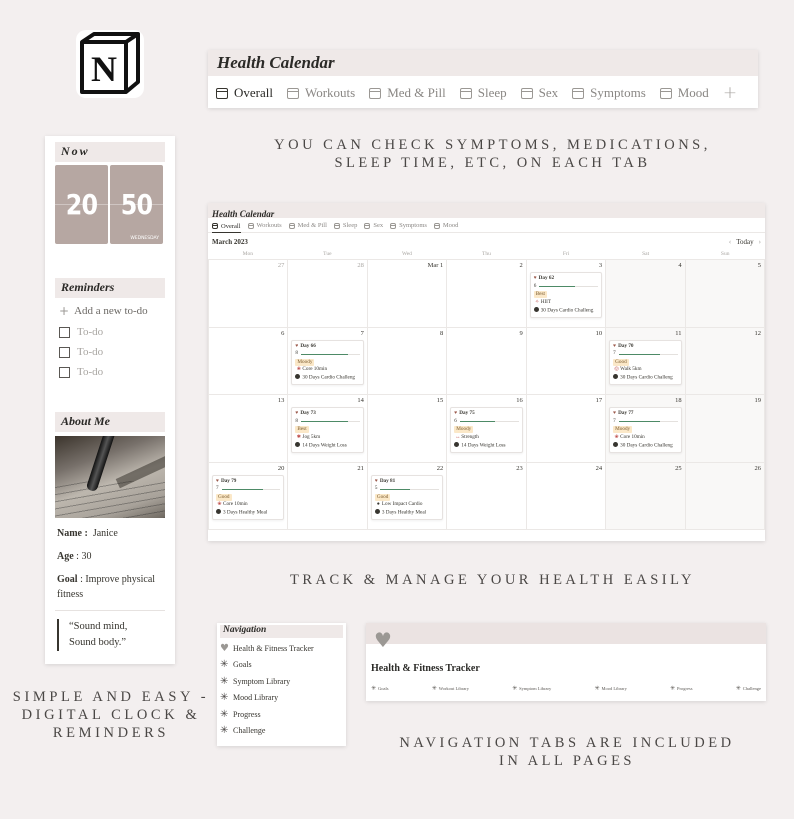  I want to click on nav-link-mood-library: ✳ Mood Library, so click(283, 698).